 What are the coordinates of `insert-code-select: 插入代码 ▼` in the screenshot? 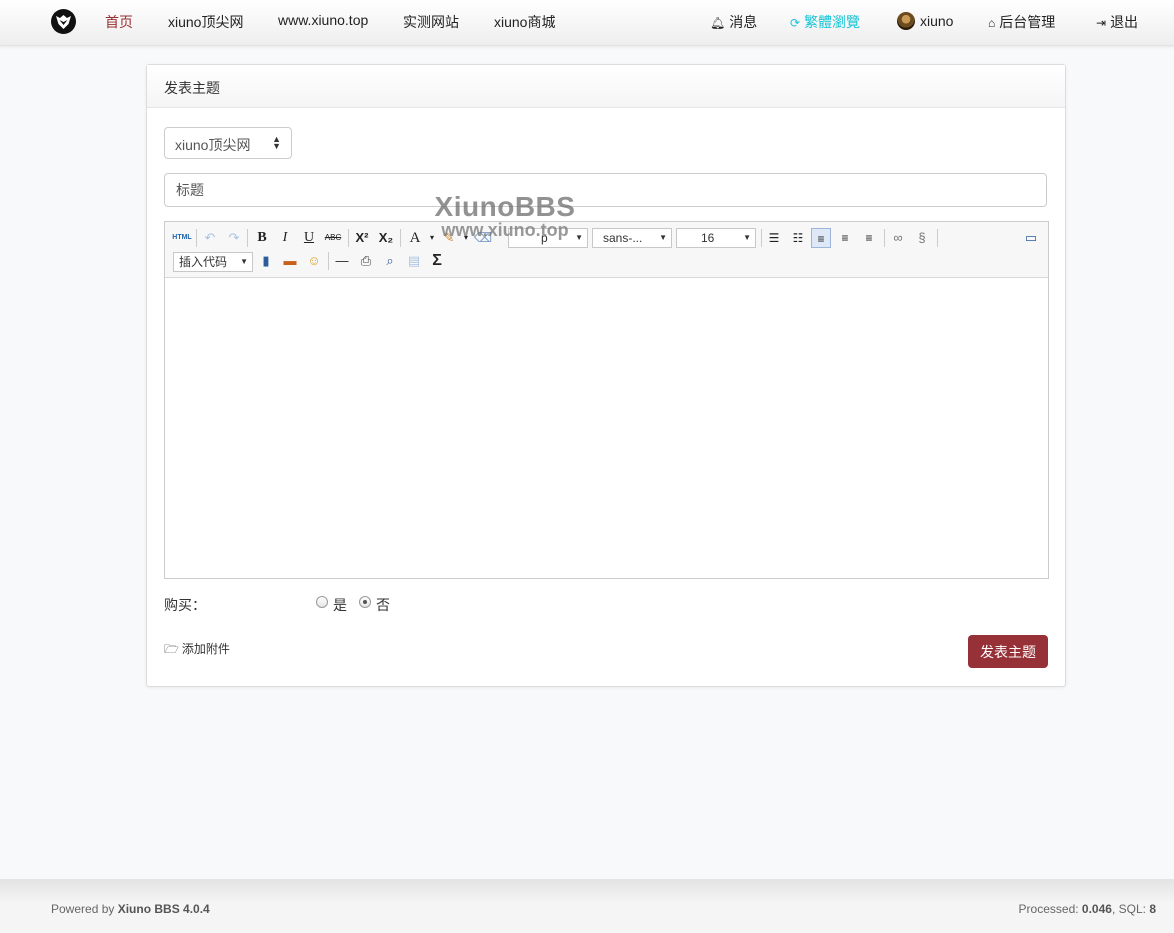 It's located at (213, 262).